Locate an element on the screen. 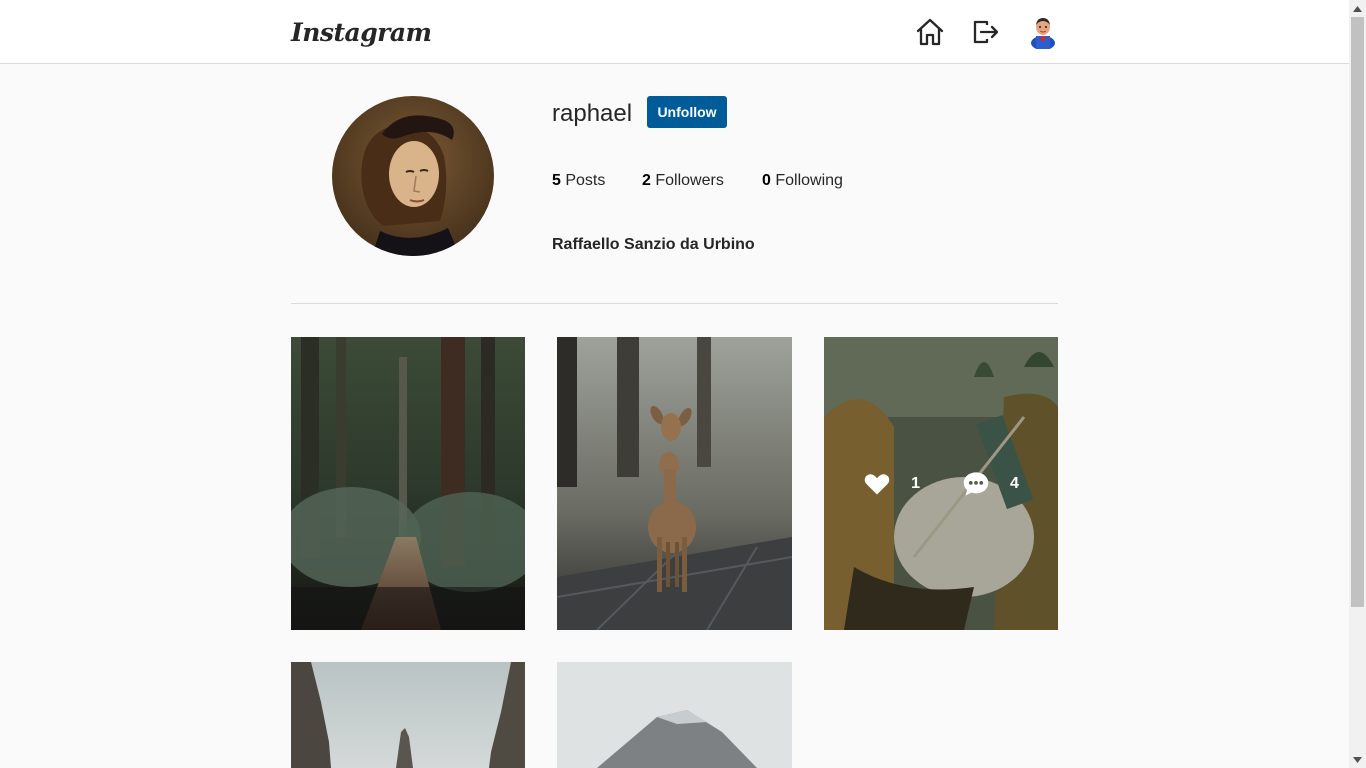  post-thumbnail-deer is located at coordinates (674, 483).